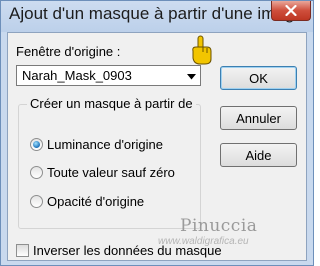 This screenshot has height=266, width=320. I want to click on watermark-name: Pinuccia, so click(219, 226).